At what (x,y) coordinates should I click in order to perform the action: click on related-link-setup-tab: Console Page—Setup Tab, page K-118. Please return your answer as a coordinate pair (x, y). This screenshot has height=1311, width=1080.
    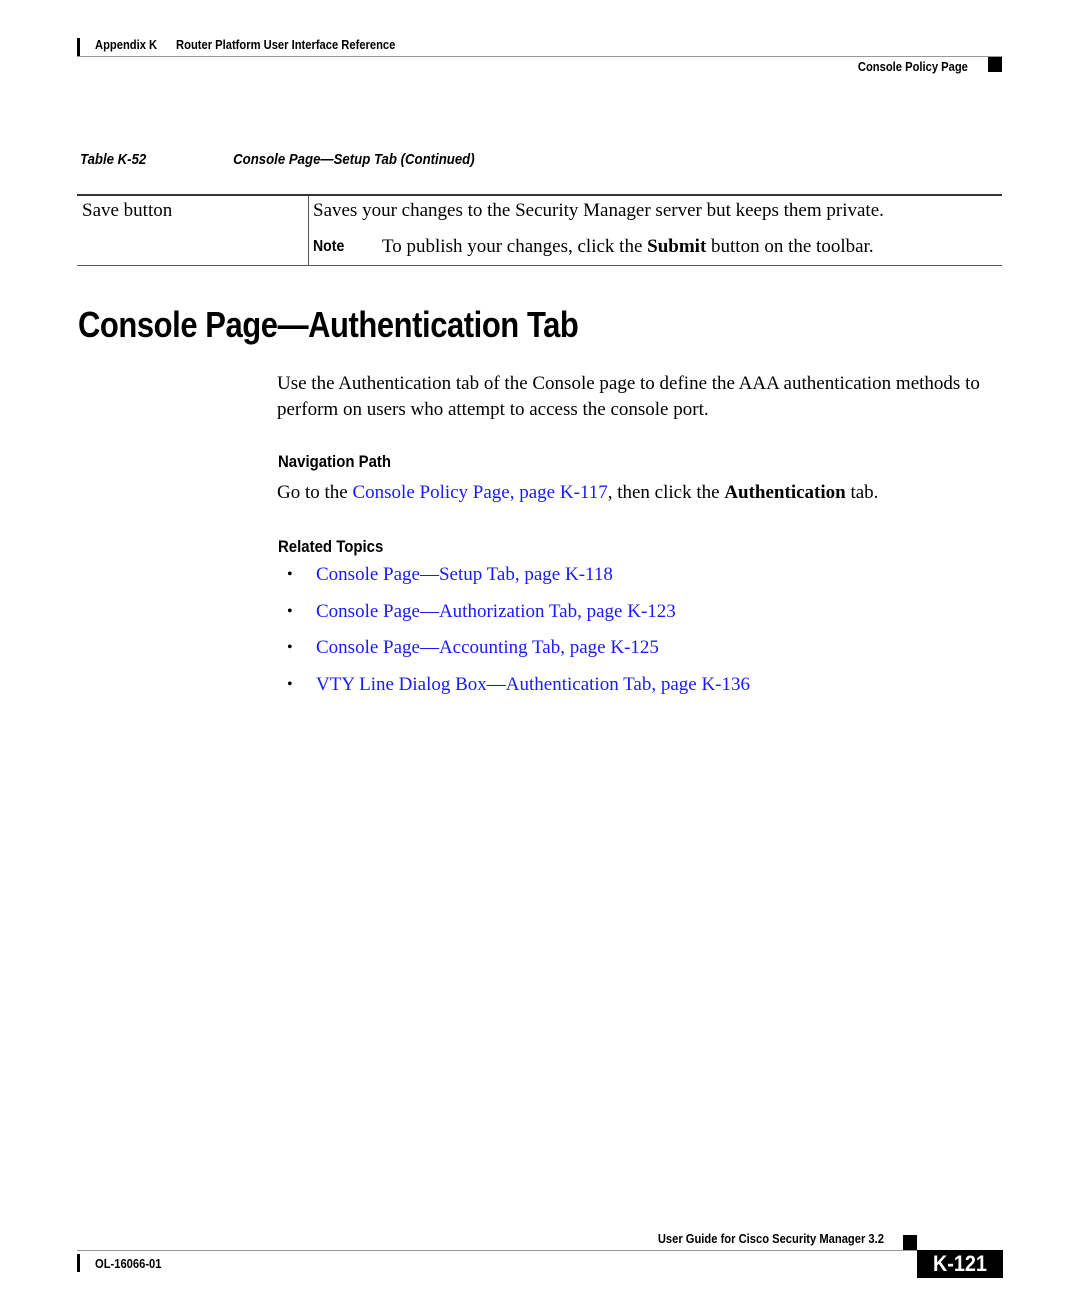
    Looking at the image, I should click on (464, 575).